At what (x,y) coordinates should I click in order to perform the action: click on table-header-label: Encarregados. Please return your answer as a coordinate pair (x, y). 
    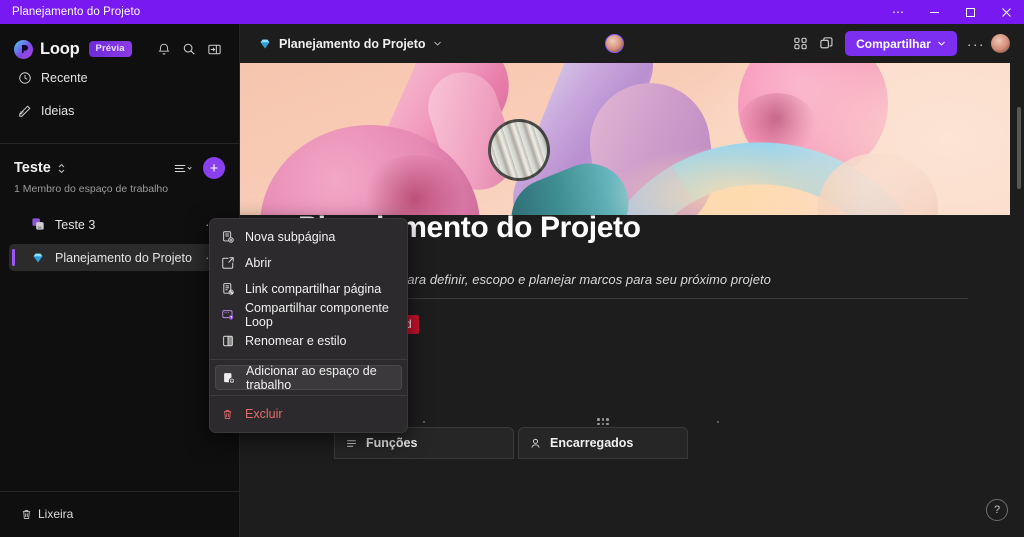
    Looking at the image, I should click on (592, 443).